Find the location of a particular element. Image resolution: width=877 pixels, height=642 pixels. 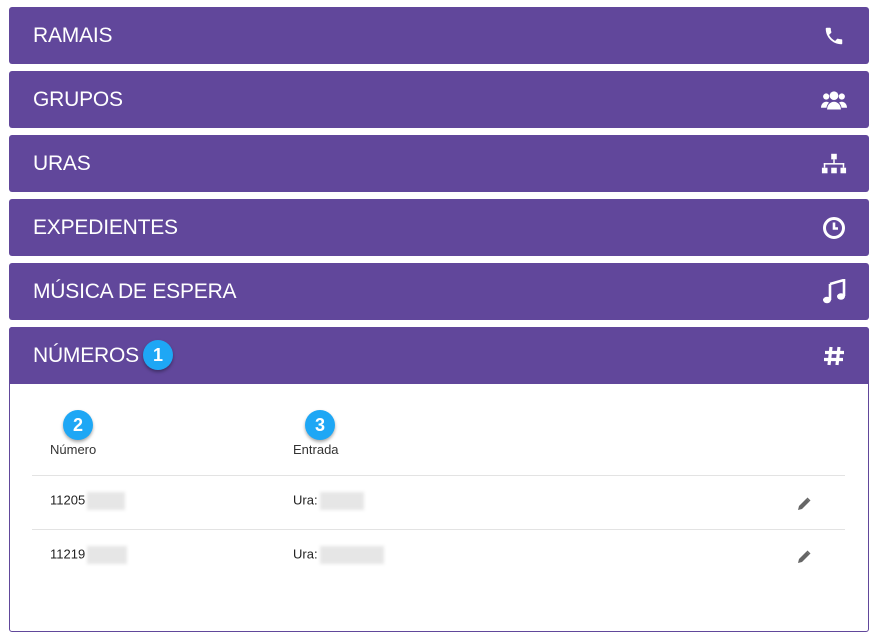

section-title: MÚSICA DE ESPERA is located at coordinates (135, 291).